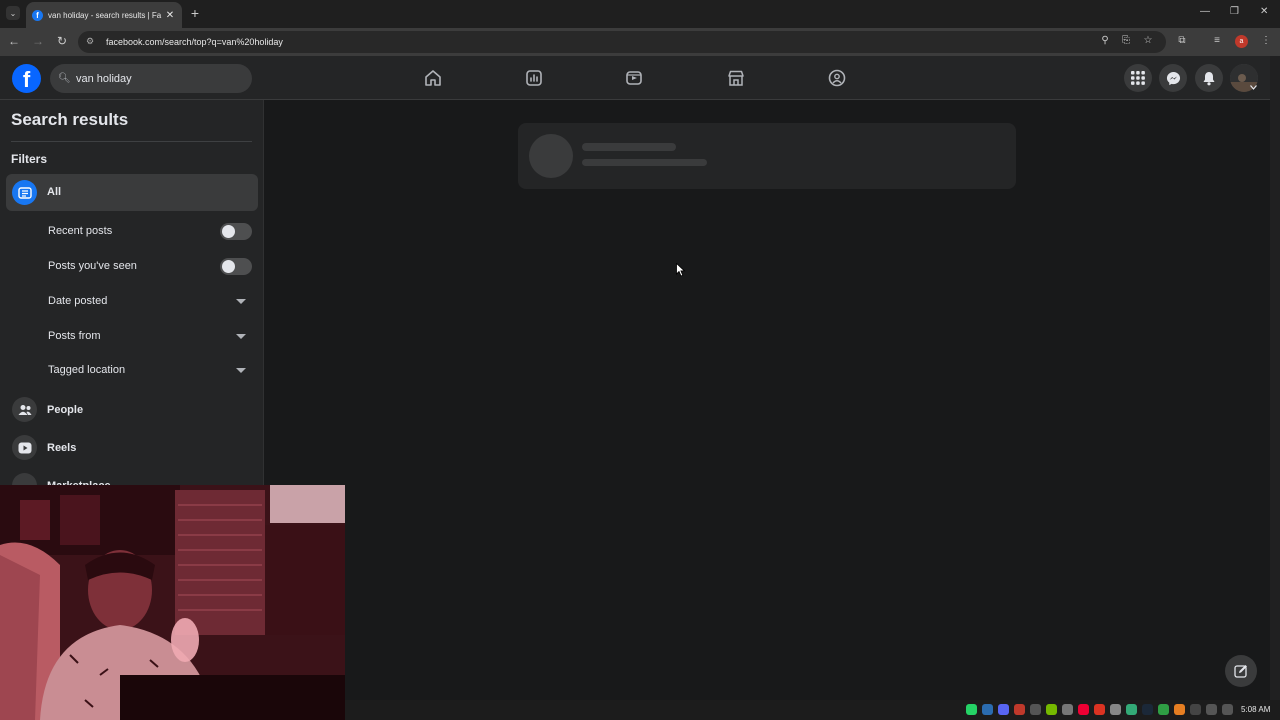 Image resolution: width=1280 pixels, height=720 pixels. Describe the element at coordinates (170, 15) in the screenshot. I see `tab-close-icon: ✕` at that location.